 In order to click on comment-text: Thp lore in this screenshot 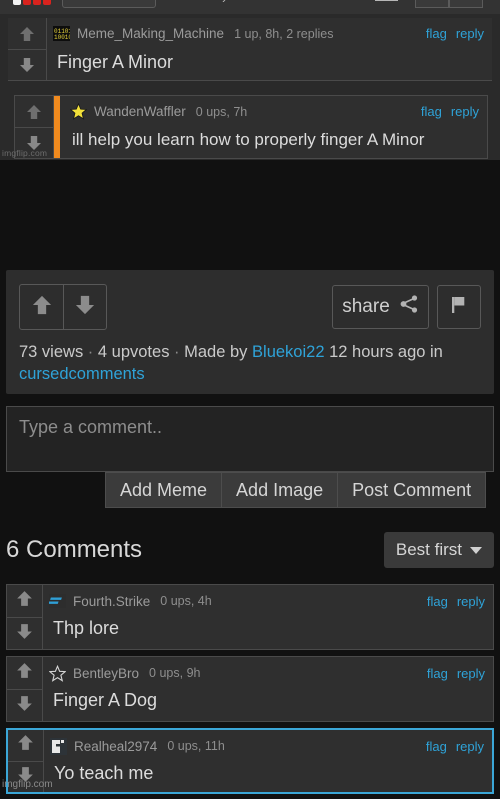, I will do `click(86, 628)`.